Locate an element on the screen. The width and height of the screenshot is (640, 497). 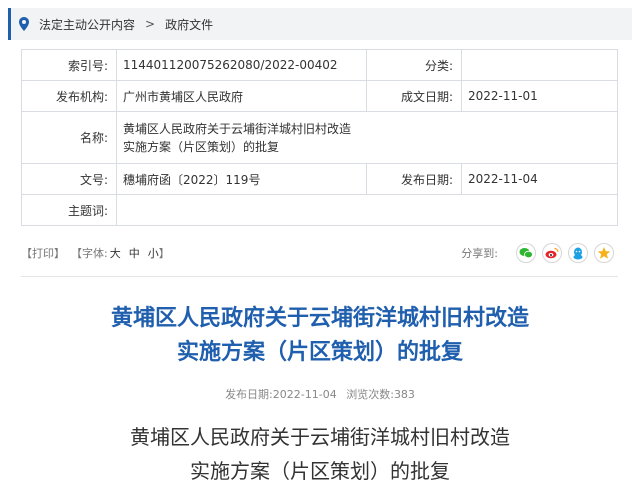
article-title-line-1: 黄埔区人民政府关于云埔街洋城村旧村改造 is located at coordinates (319, 318).